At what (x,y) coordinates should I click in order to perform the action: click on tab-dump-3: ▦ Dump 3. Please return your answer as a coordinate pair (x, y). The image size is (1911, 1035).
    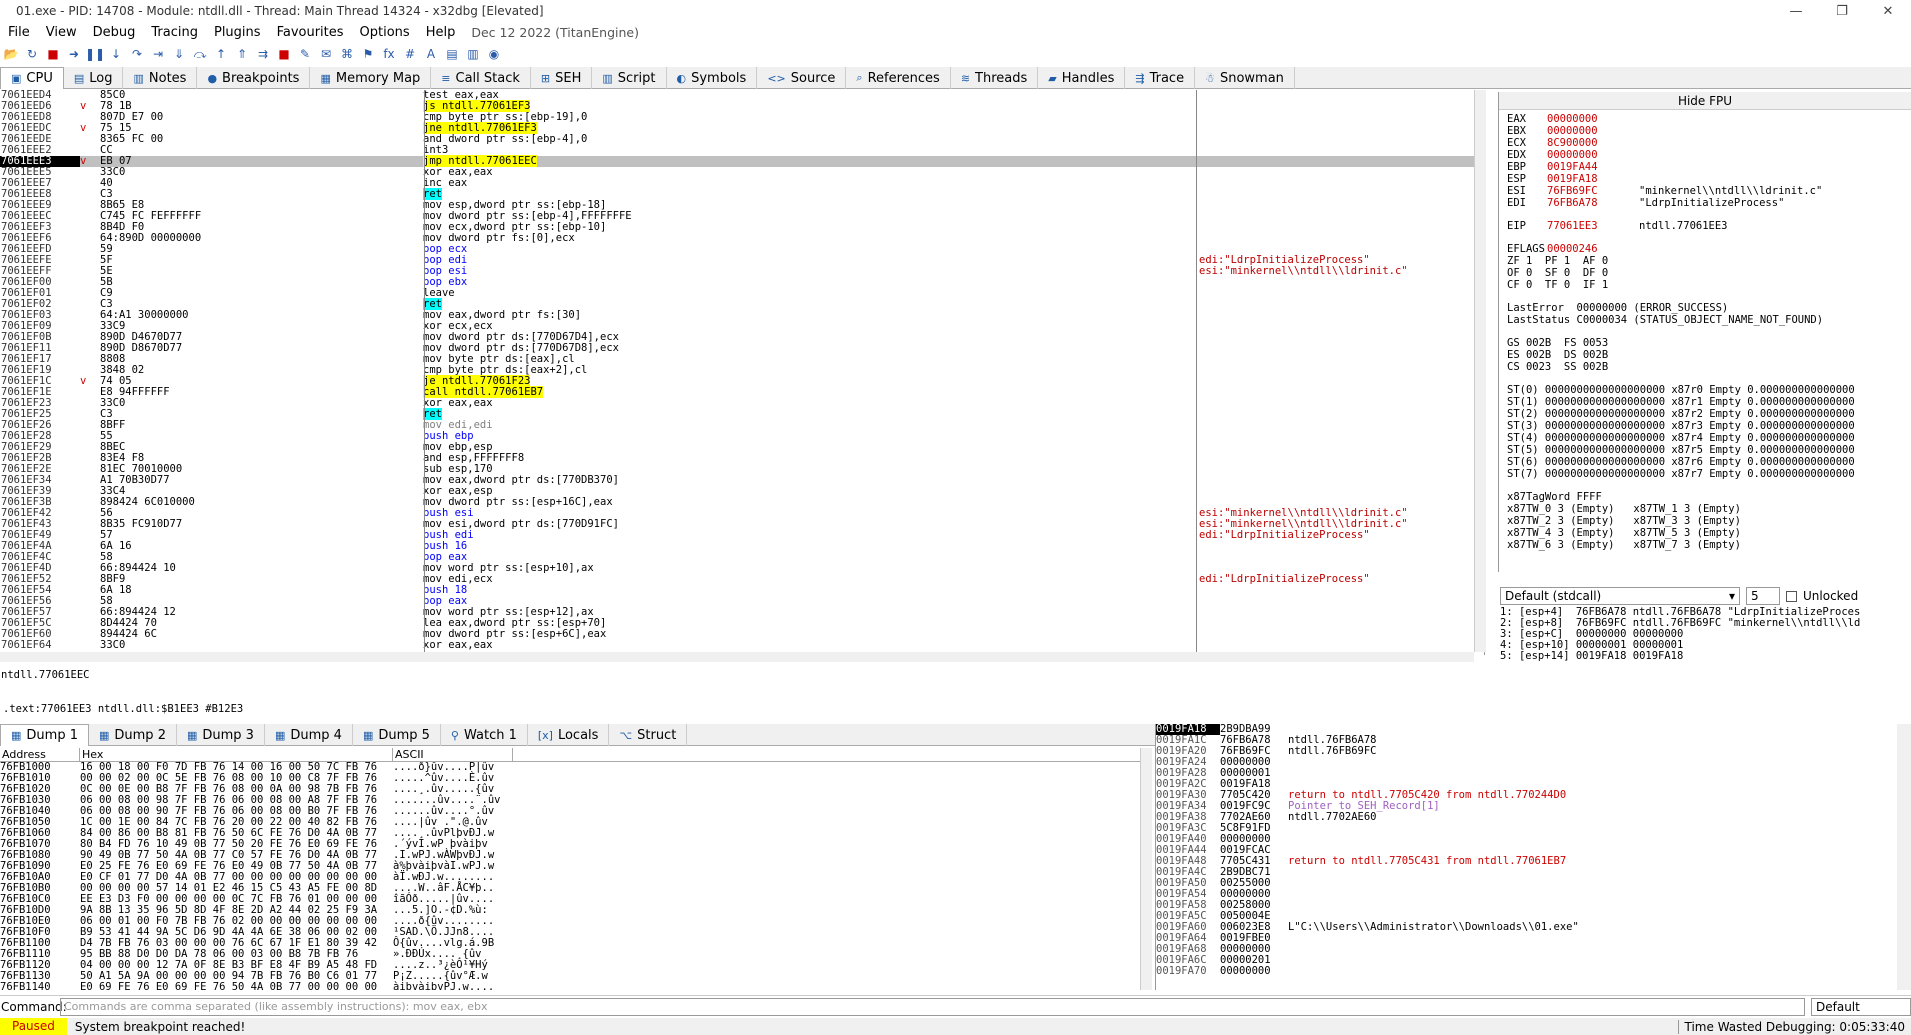
    Looking at the image, I should click on (221, 735).